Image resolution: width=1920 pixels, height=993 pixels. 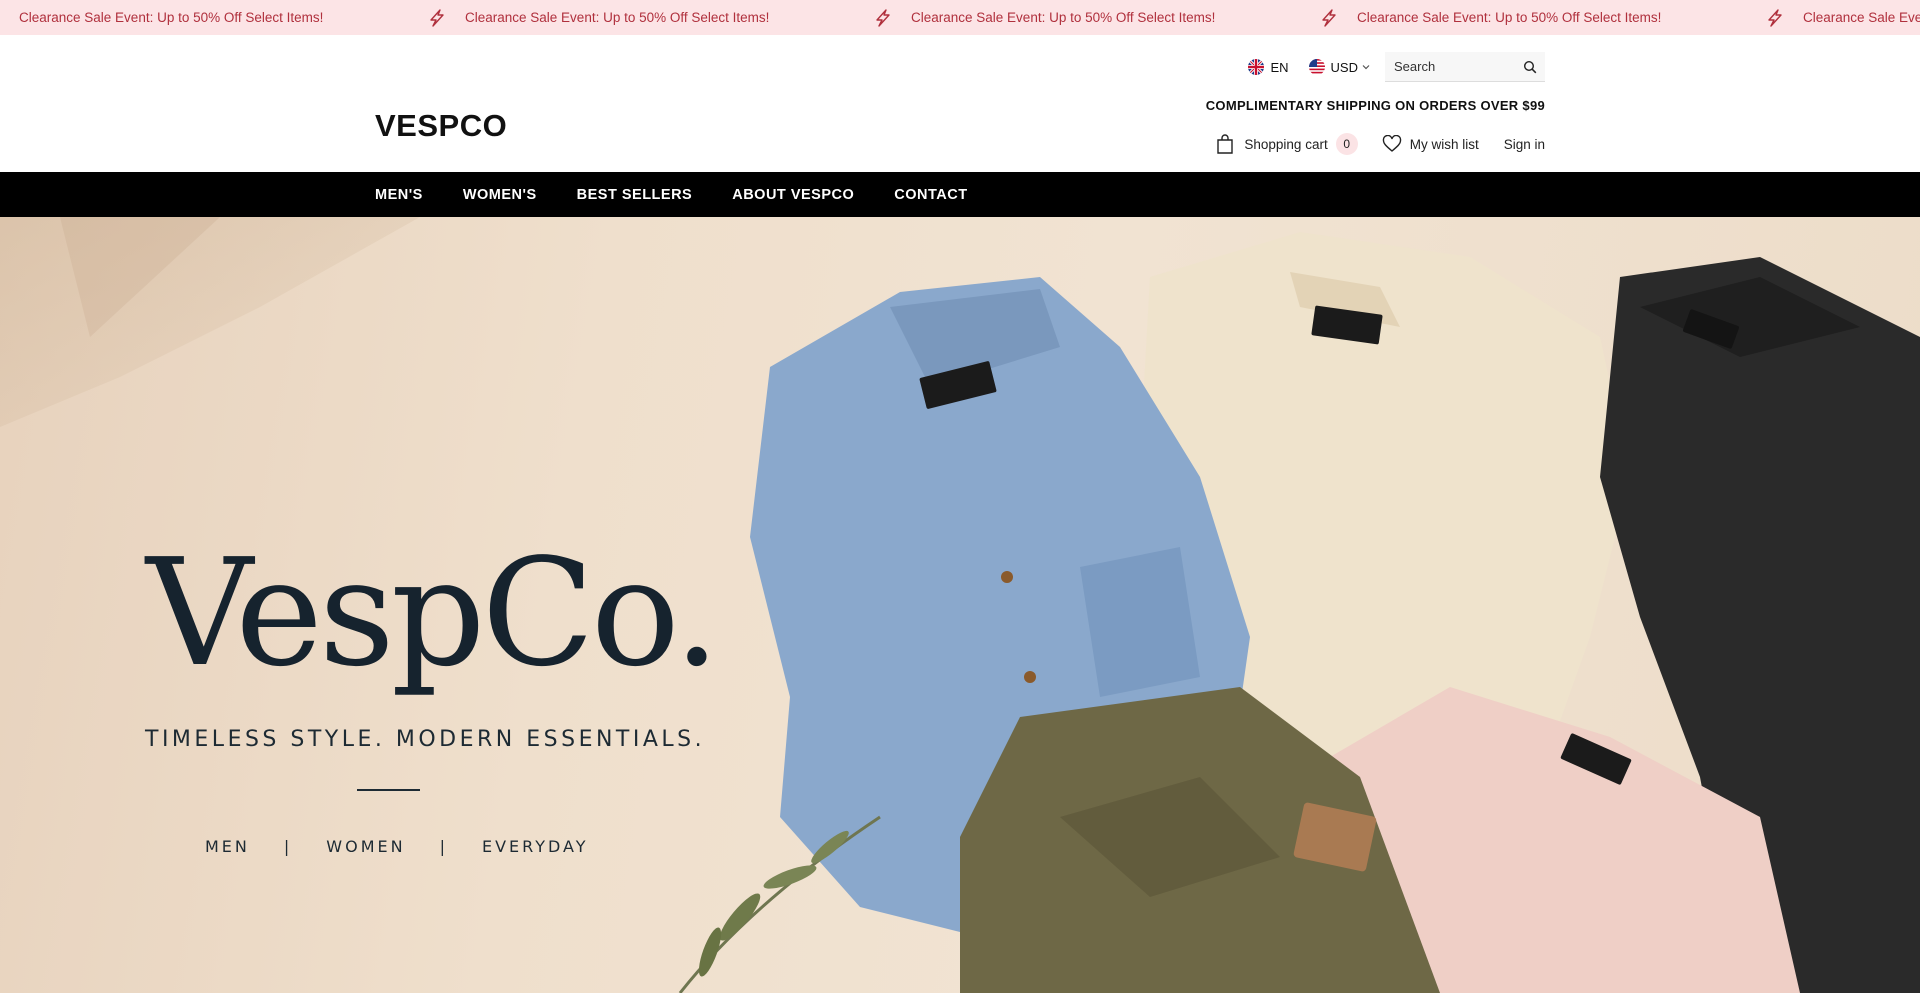 What do you see at coordinates (425, 739) in the screenshot?
I see `hero-tagline: TIMELESS STYLE. MODERN ESSENTIALS.` at bounding box center [425, 739].